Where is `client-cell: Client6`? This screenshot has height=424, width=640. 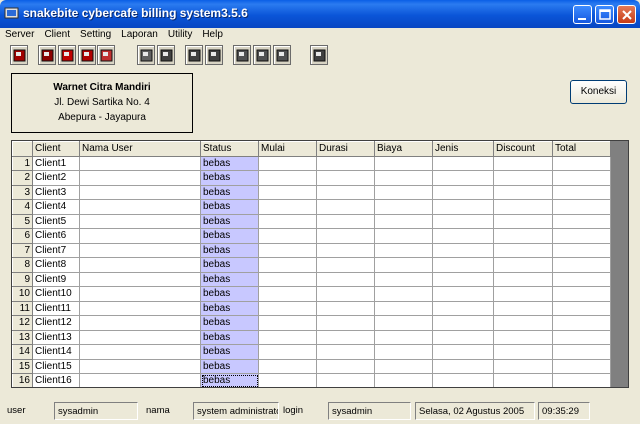 client-cell: Client6 is located at coordinates (56, 236).